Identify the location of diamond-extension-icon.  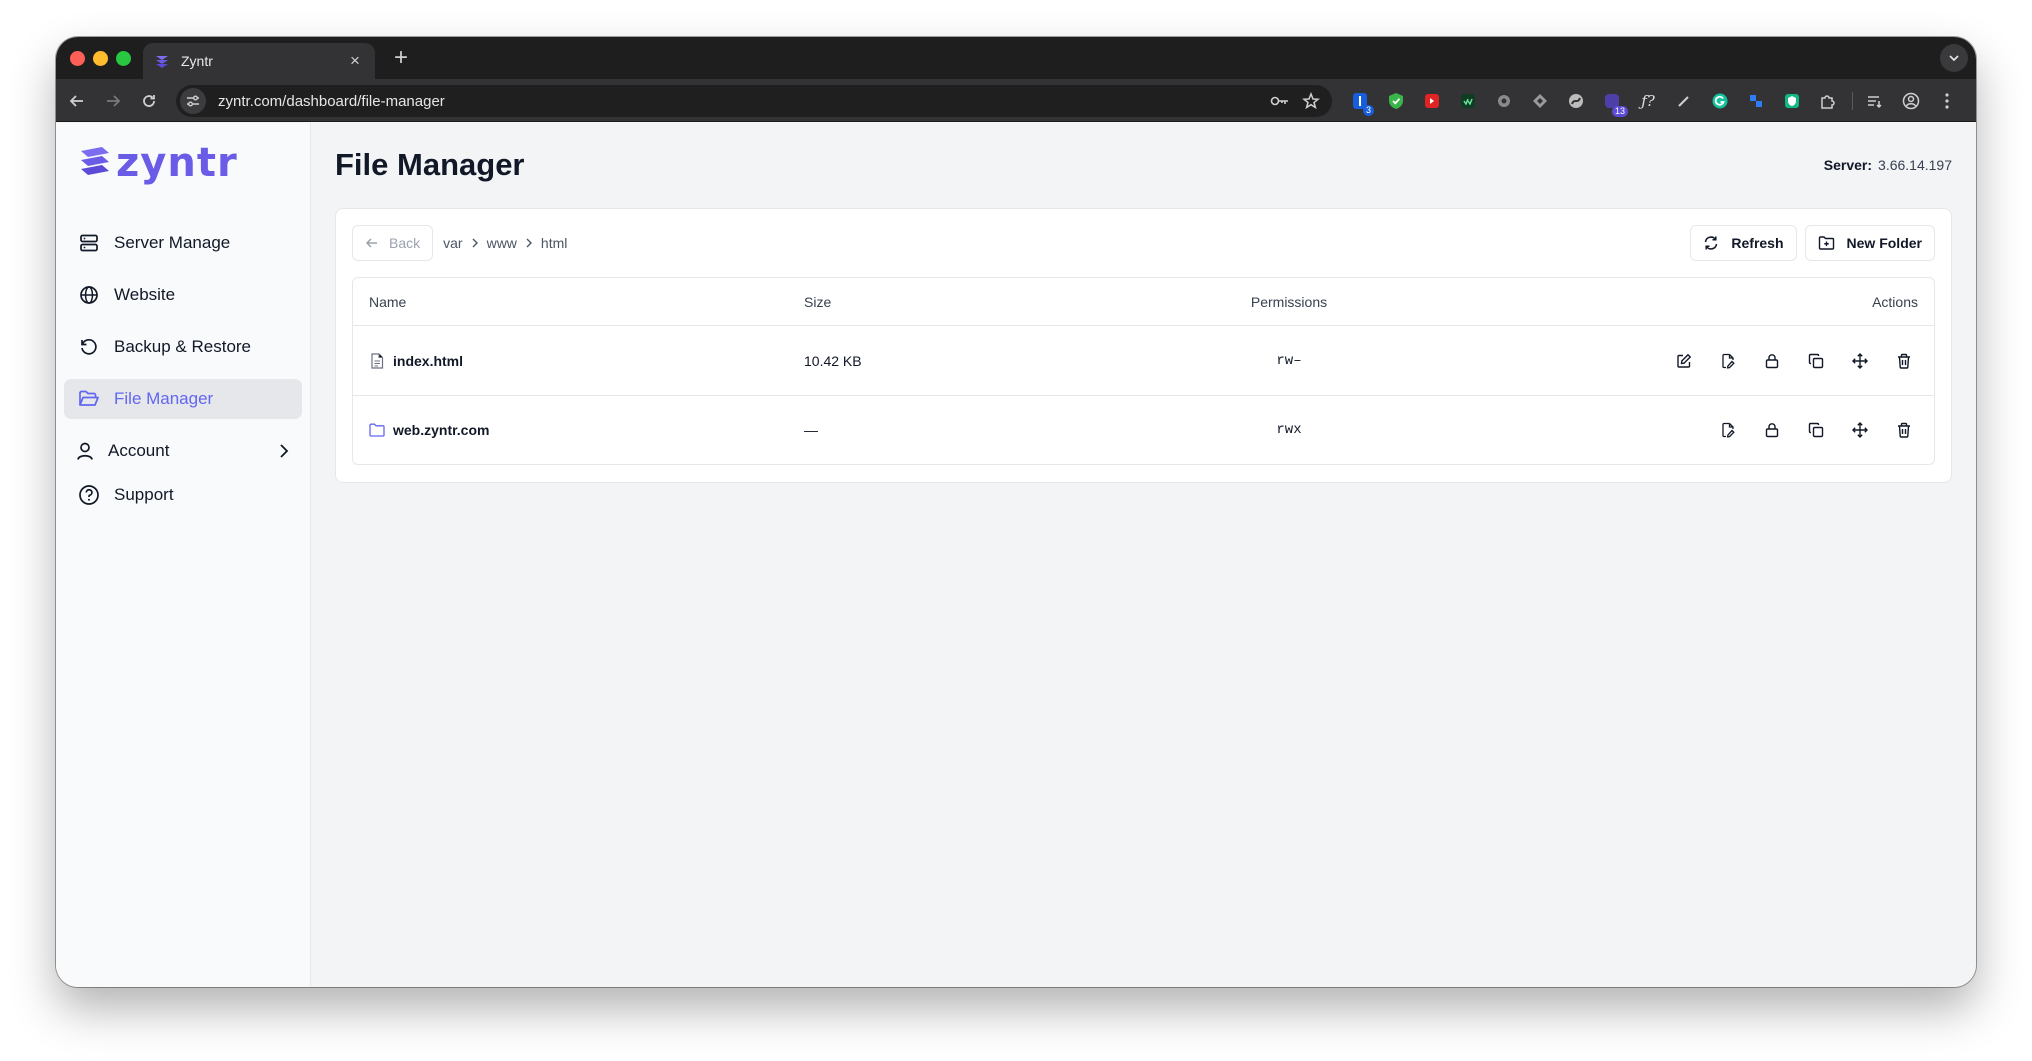
(1540, 101).